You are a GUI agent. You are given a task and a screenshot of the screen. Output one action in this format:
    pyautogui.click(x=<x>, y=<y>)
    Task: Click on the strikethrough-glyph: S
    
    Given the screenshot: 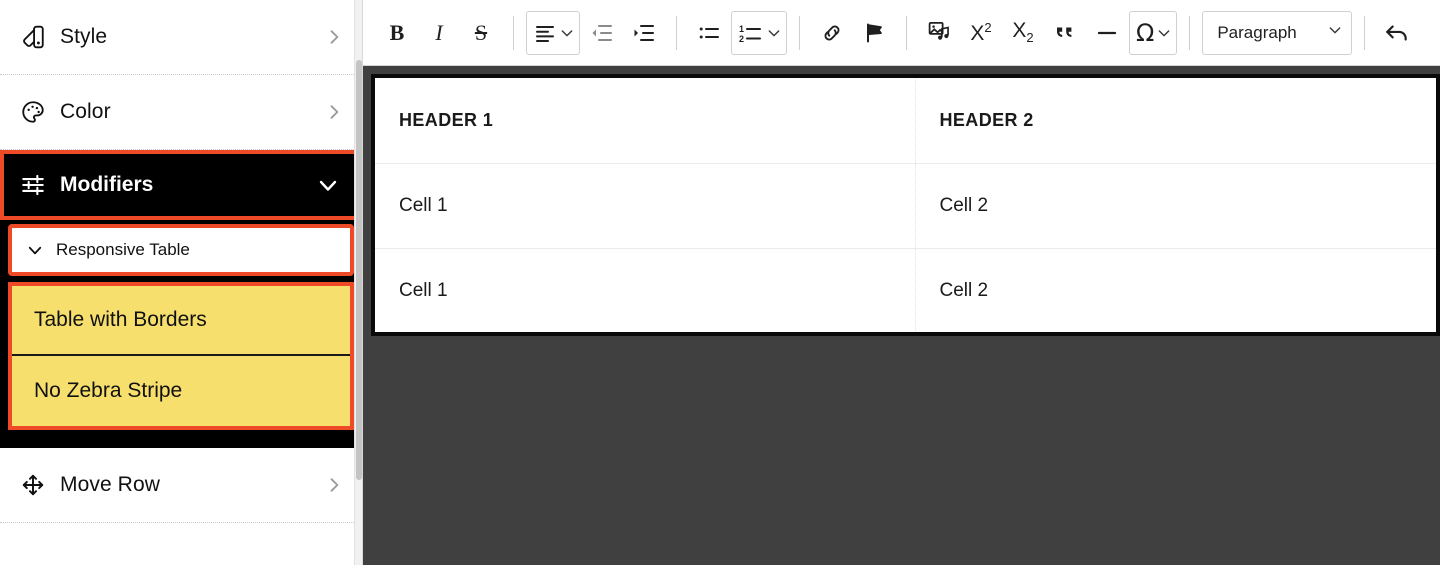 What is the action you would take?
    pyautogui.click(x=481, y=32)
    